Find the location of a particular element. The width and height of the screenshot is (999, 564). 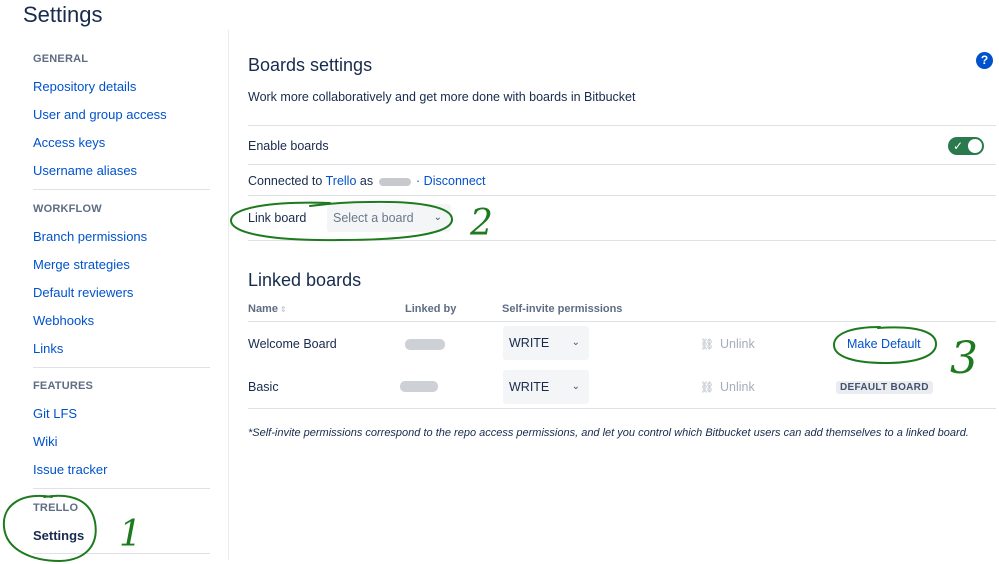

board-name: Welcome Board is located at coordinates (292, 344).